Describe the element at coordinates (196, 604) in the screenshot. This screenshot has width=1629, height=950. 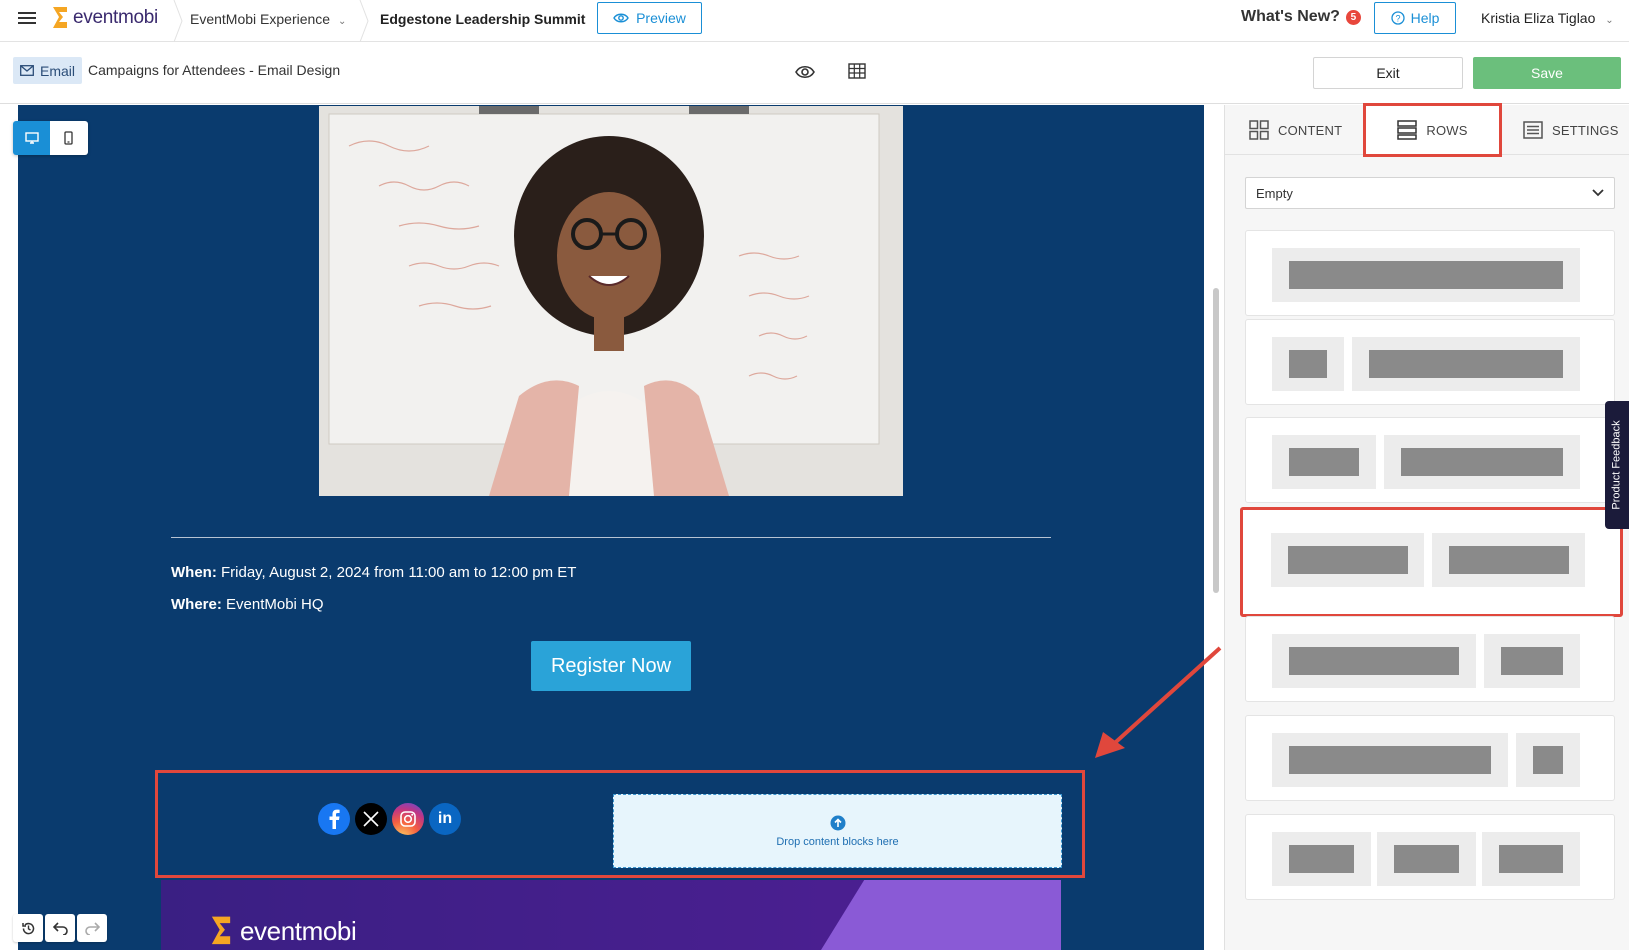
I see `where-label: Where:` at that location.